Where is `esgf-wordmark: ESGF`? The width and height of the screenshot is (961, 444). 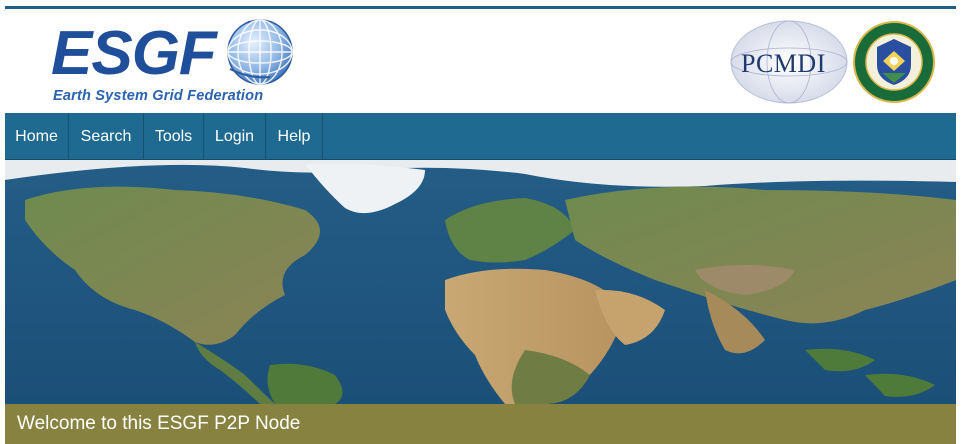
esgf-wordmark: ESGF is located at coordinates (134, 53).